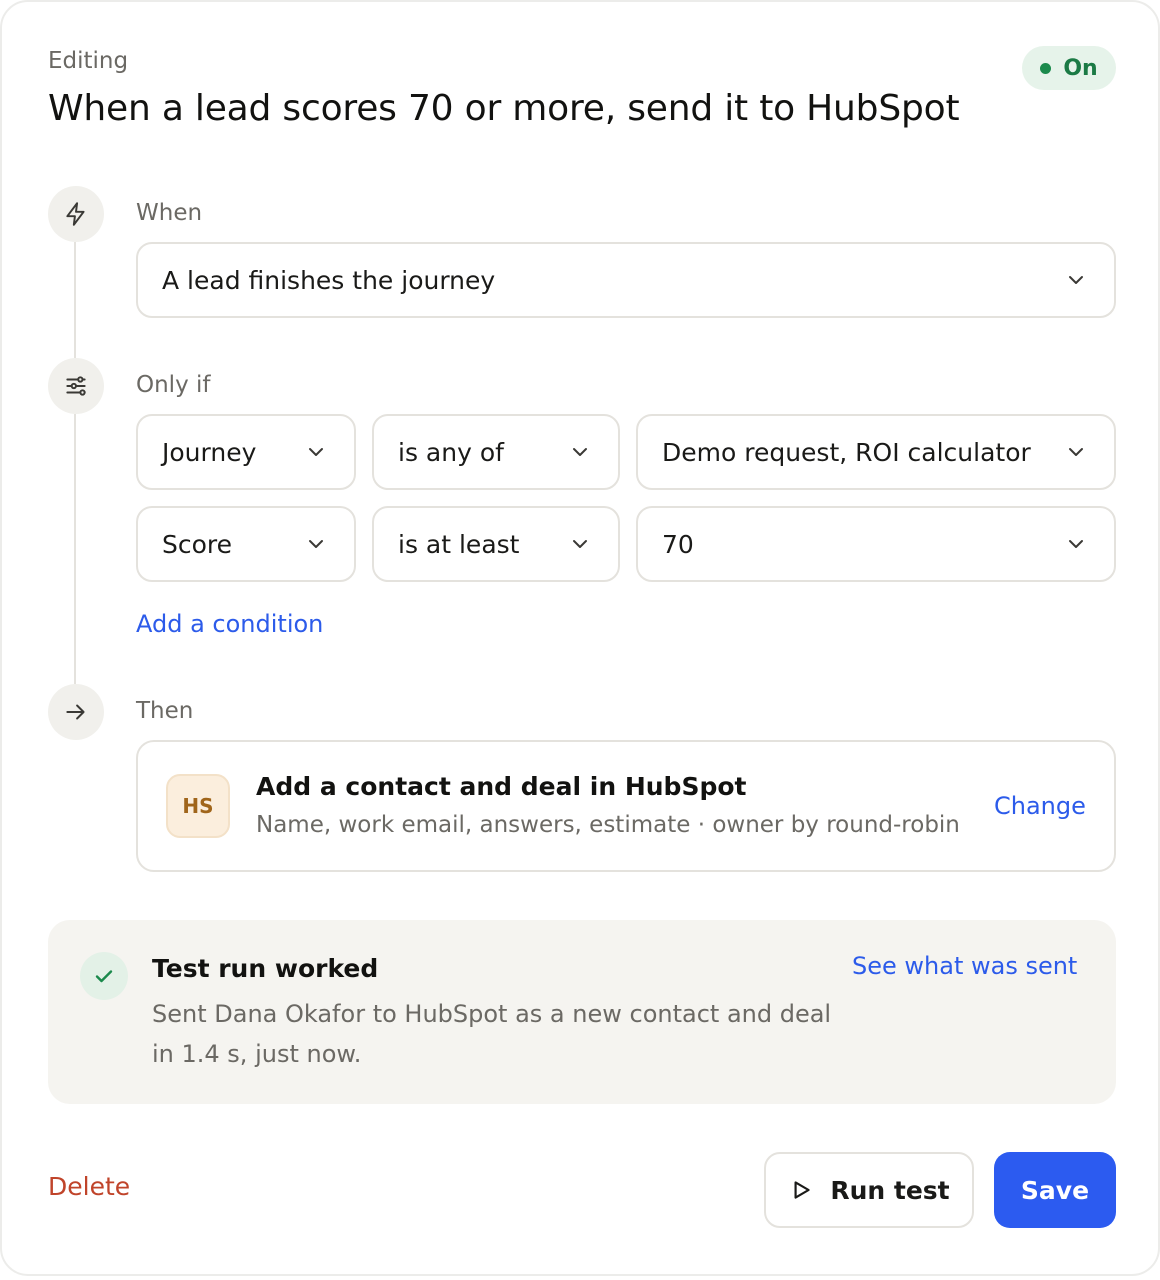  I want to click on trigger-select: A lead finishes the journey, so click(626, 280).